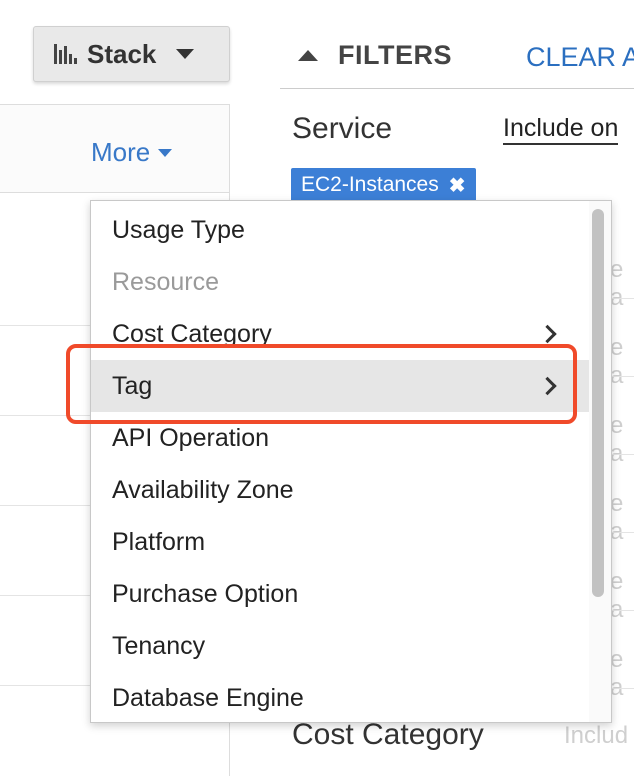  What do you see at coordinates (340, 646) in the screenshot?
I see `menu-item-tenancy: Tenancy` at bounding box center [340, 646].